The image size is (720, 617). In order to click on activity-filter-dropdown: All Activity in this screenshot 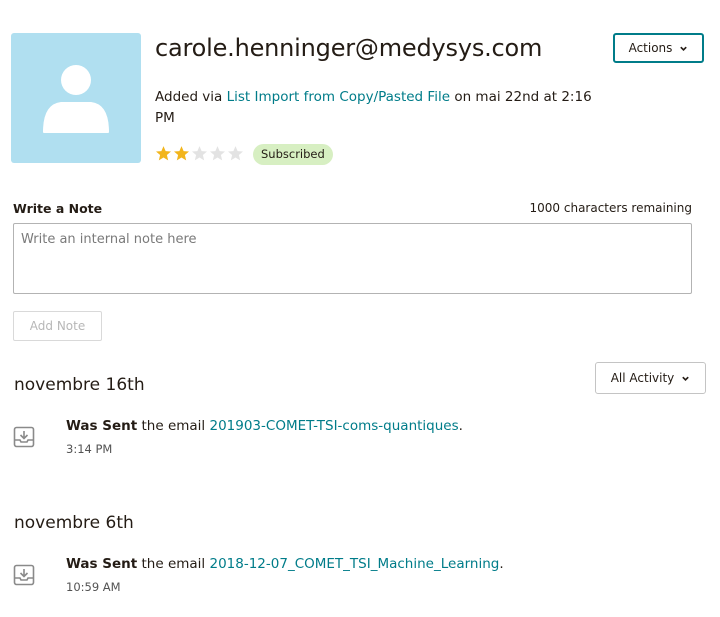, I will do `click(650, 378)`.